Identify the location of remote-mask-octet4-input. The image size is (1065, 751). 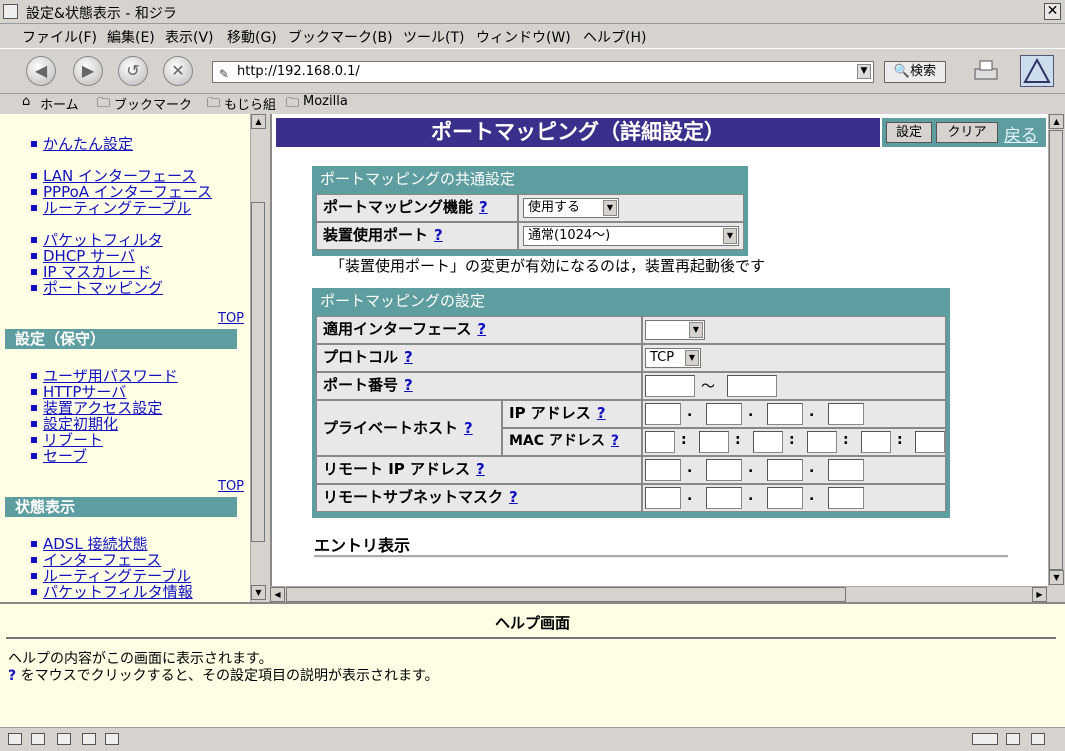
(846, 498).